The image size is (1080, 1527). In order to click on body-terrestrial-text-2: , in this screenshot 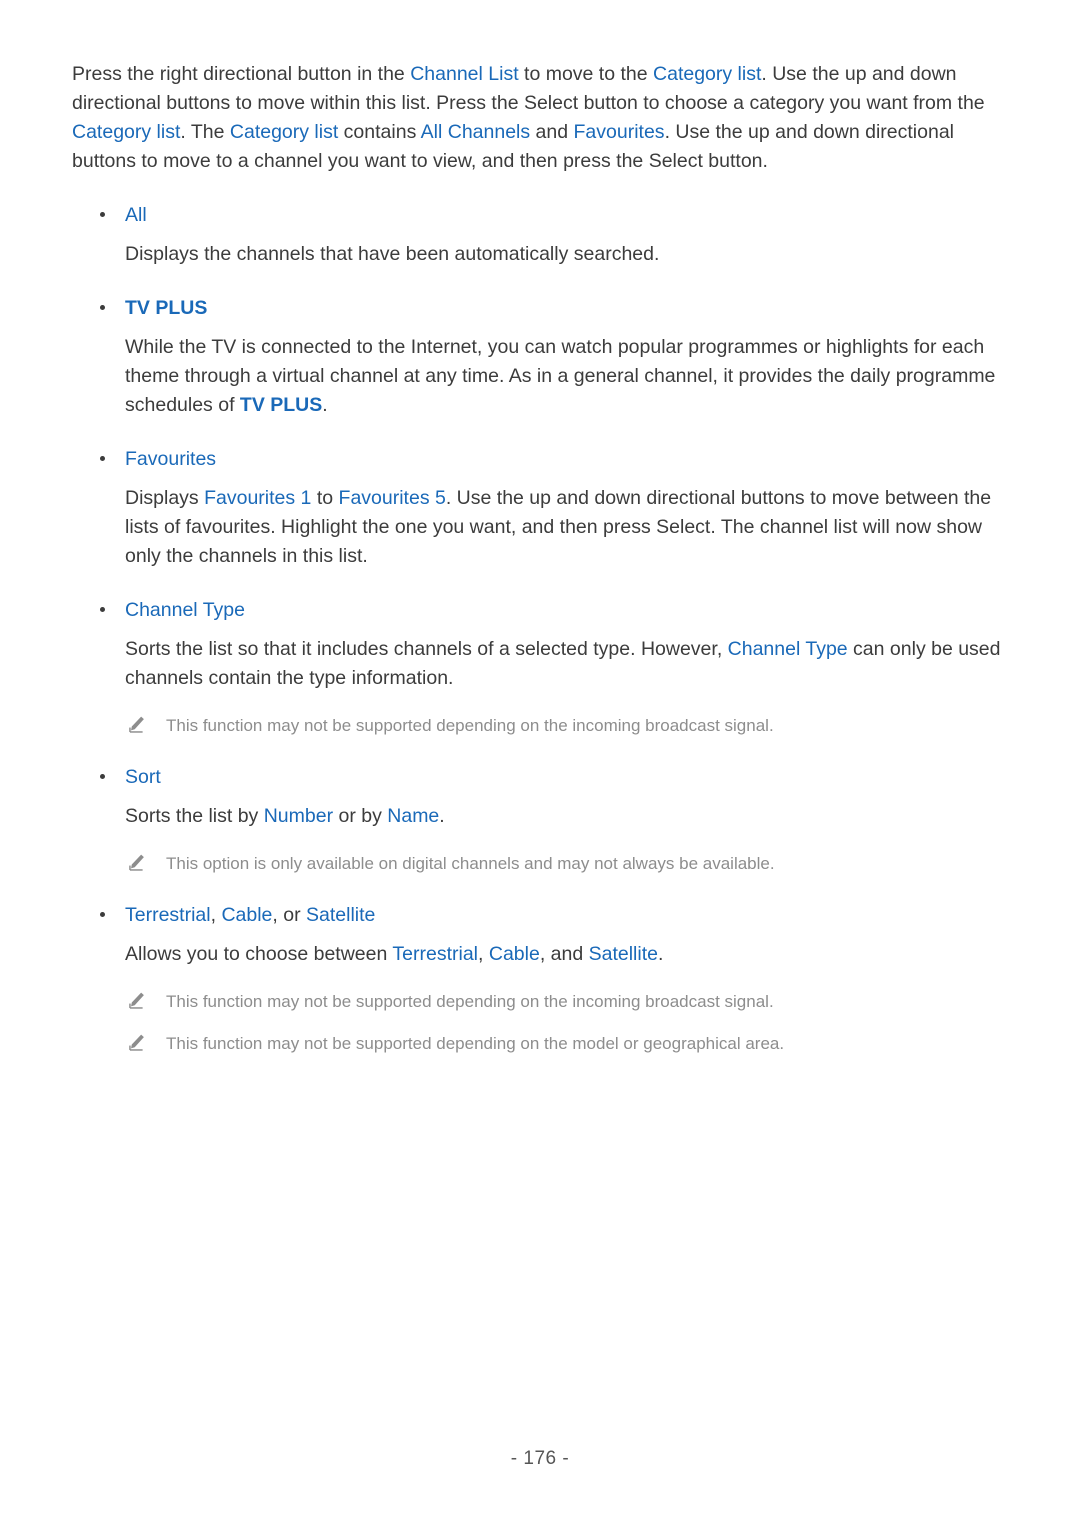, I will do `click(483, 954)`.